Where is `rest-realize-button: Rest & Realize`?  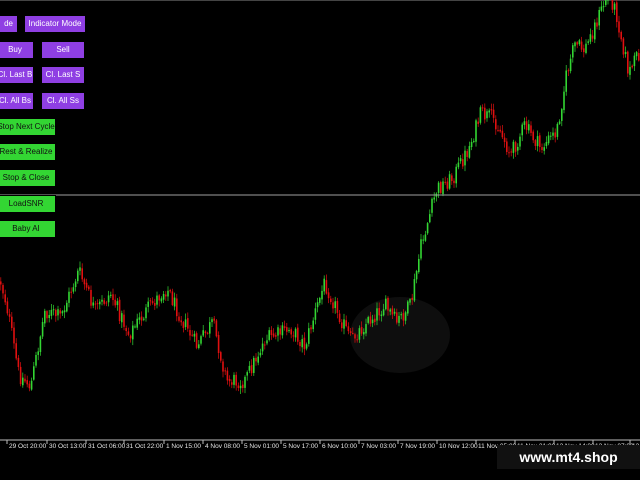 rest-realize-button: Rest & Realize is located at coordinates (28, 152).